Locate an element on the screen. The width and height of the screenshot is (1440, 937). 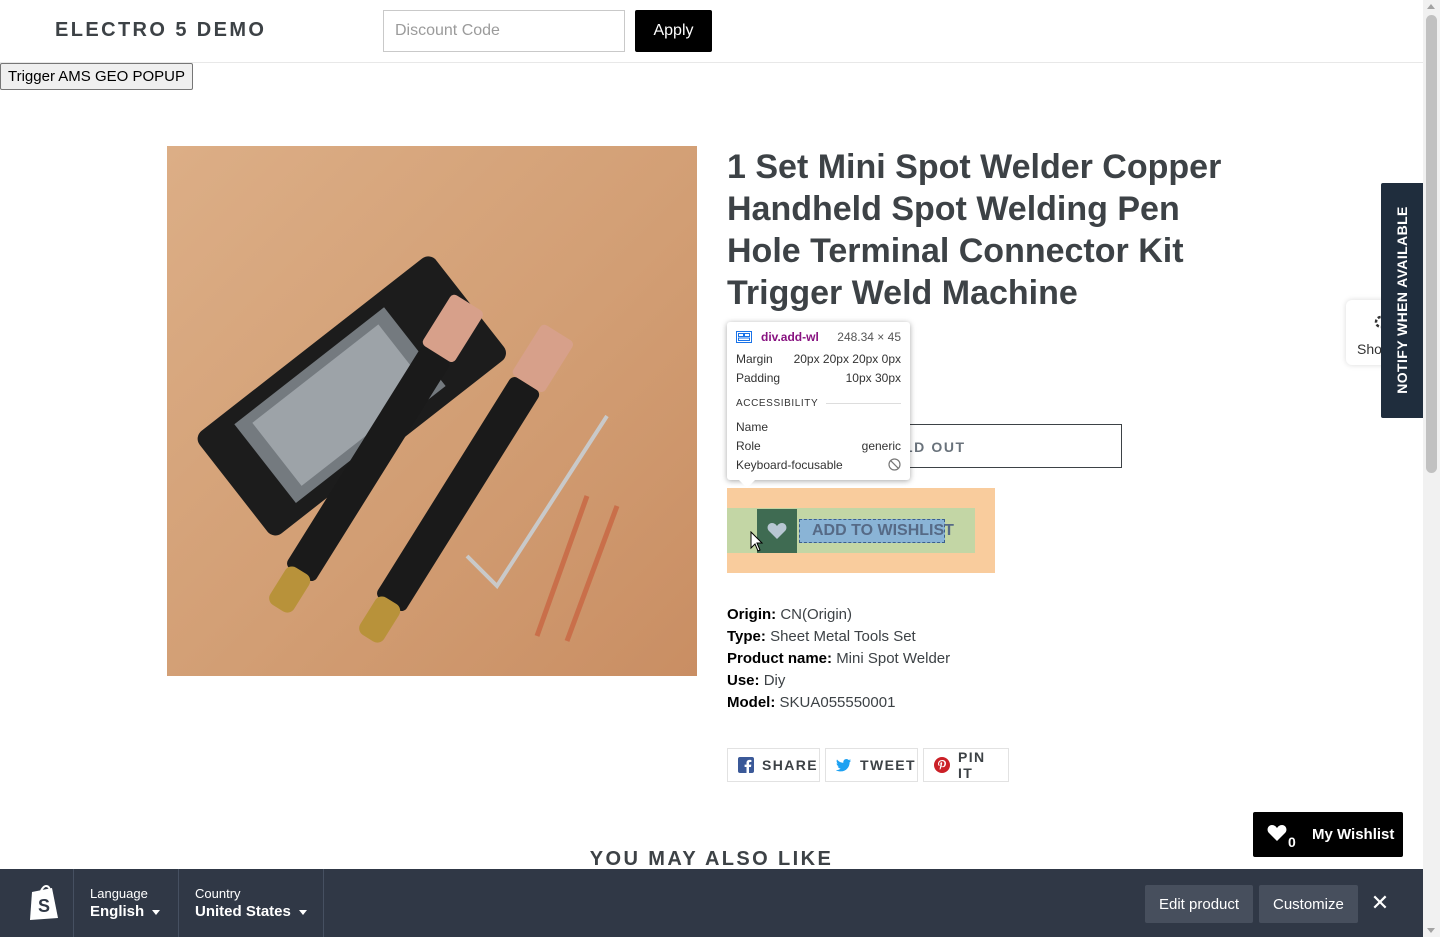
my-wishlist-button: 0 My Wishlist is located at coordinates (1328, 834).